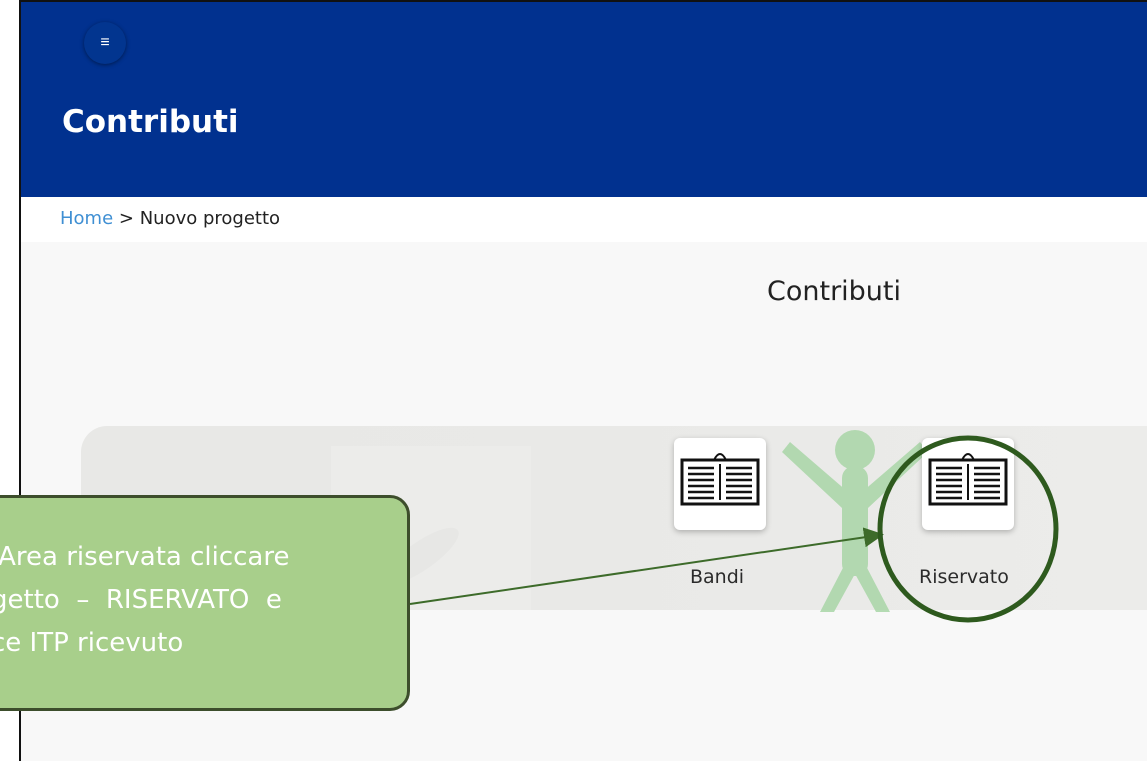 This screenshot has width=1147, height=761. Describe the element at coordinates (646, 566) in the screenshot. I see `annotation-arrow` at that location.